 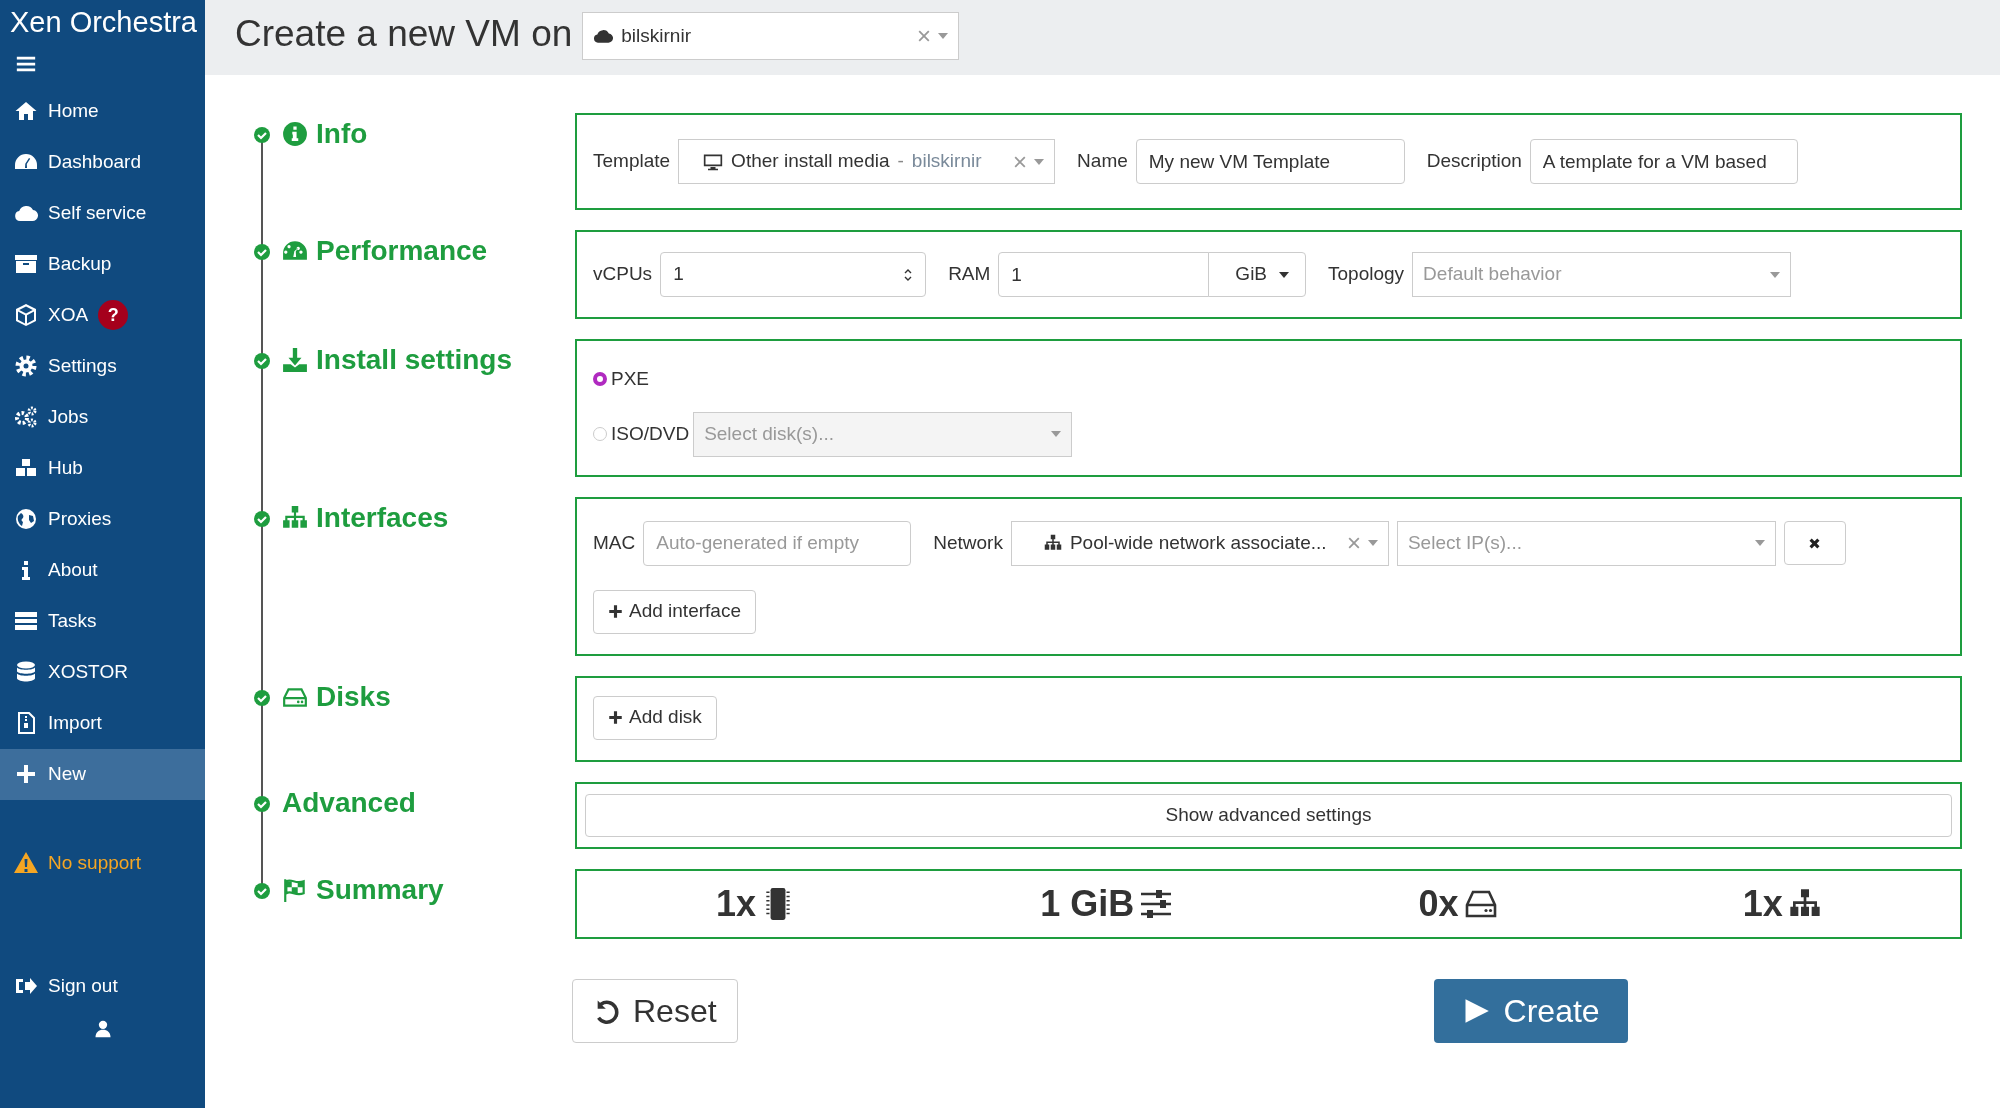 I want to click on nav-item: Self service, so click(x=102, y=213).